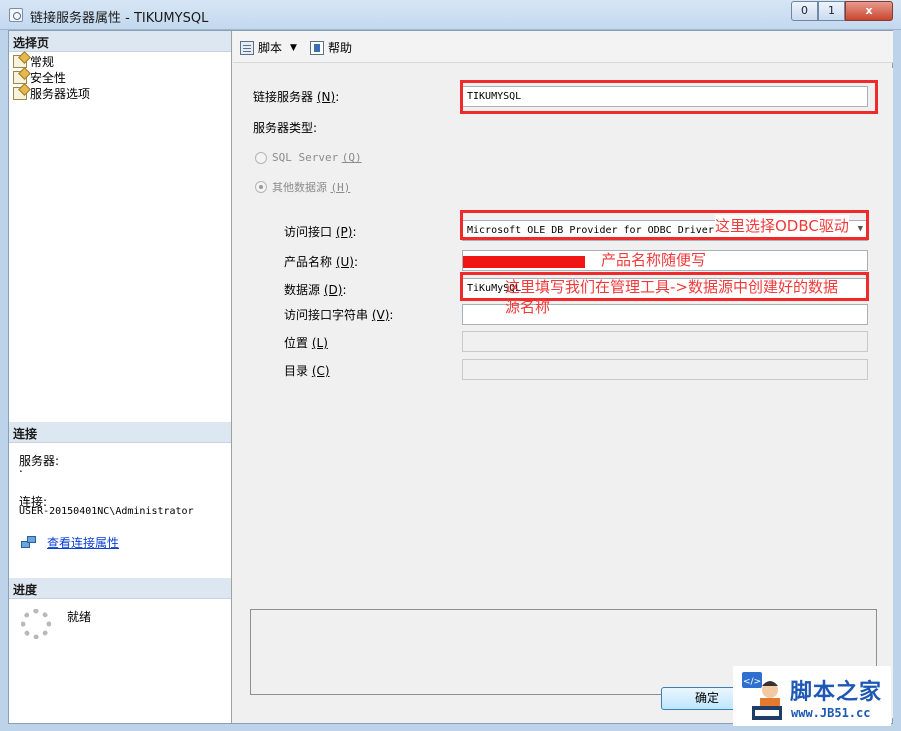  Describe the element at coordinates (79, 617) in the screenshot. I see `progress-status: 就绪` at that location.